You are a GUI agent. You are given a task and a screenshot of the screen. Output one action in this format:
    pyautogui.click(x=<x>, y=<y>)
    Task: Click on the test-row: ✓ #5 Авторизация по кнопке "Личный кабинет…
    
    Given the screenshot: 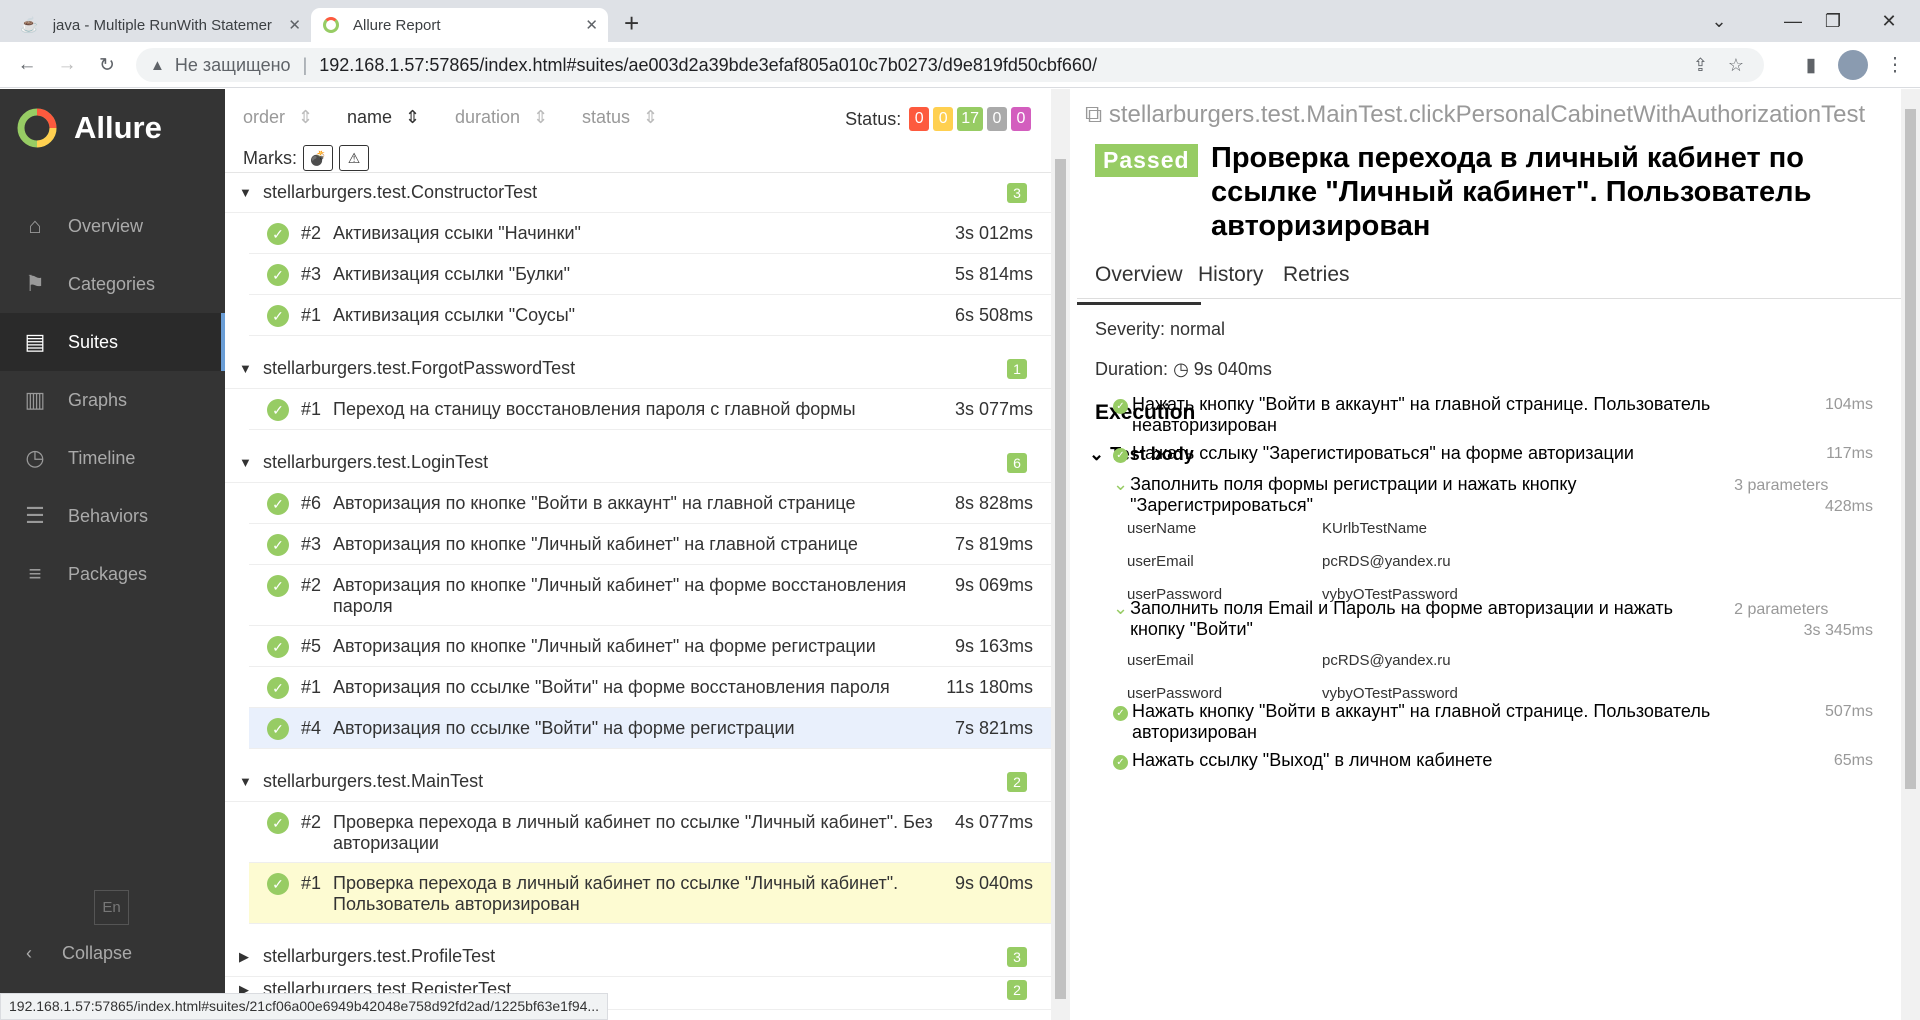 What is the action you would take?
    pyautogui.click(x=650, y=646)
    